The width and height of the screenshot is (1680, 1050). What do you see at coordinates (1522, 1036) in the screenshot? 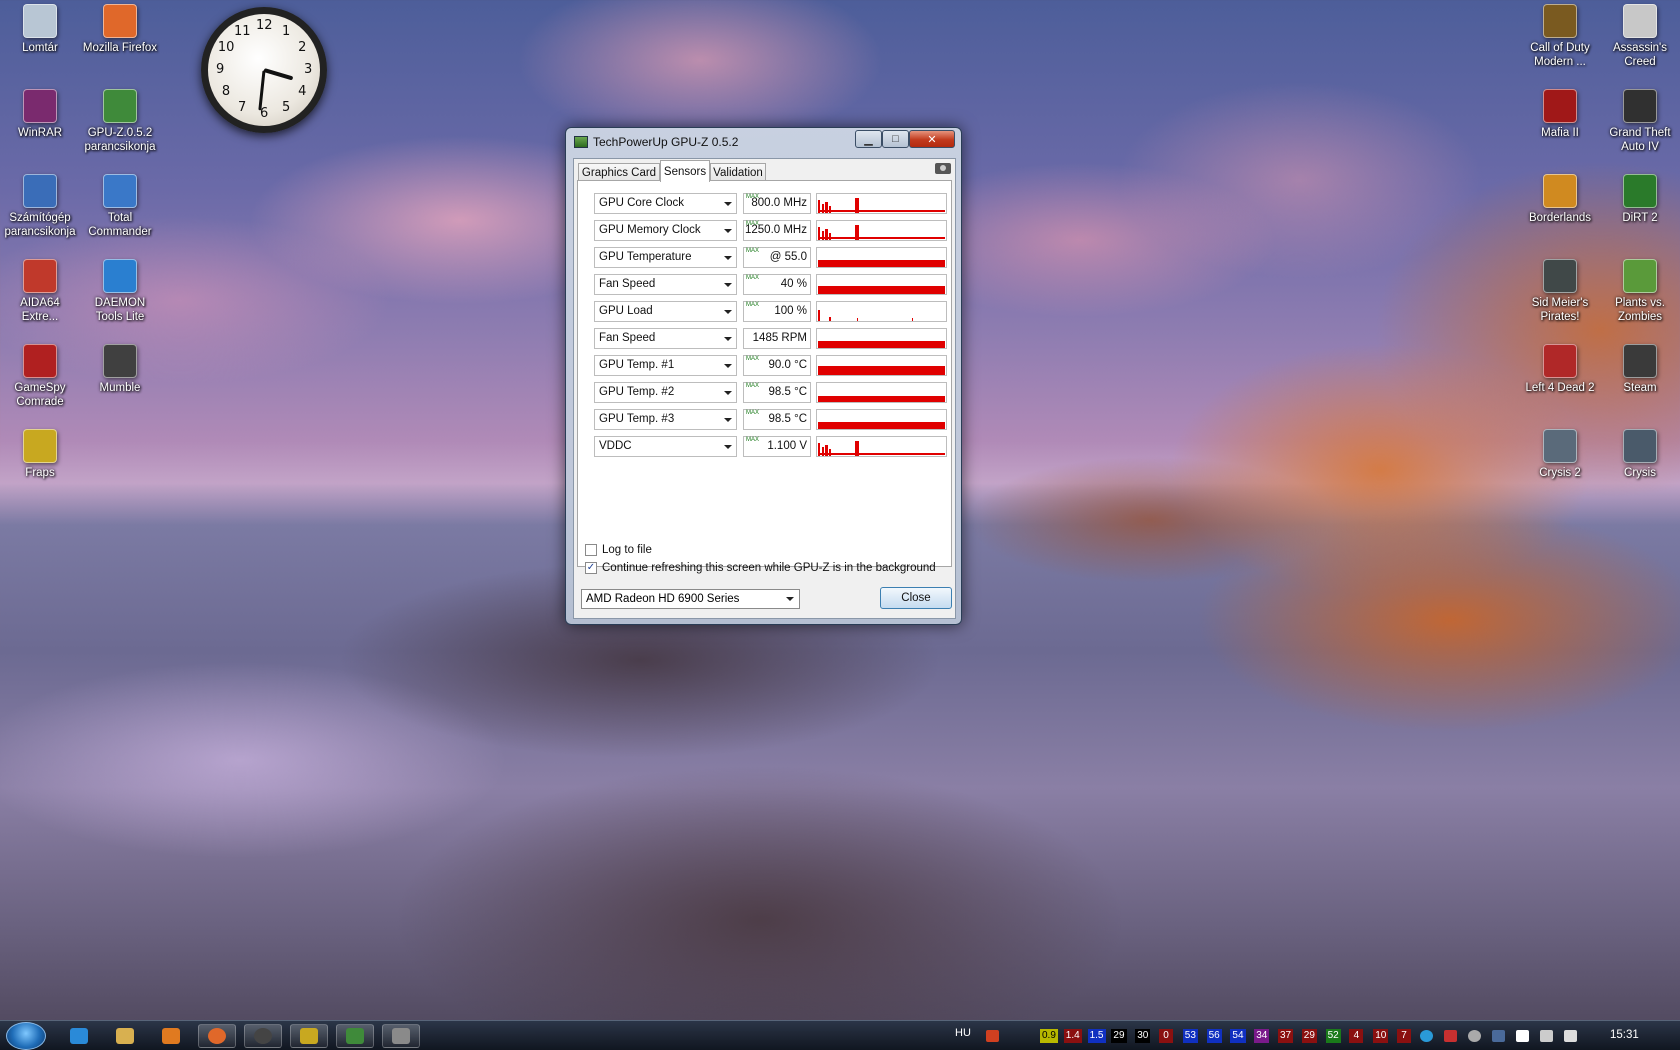
I see `tray-flag-icon` at bounding box center [1522, 1036].